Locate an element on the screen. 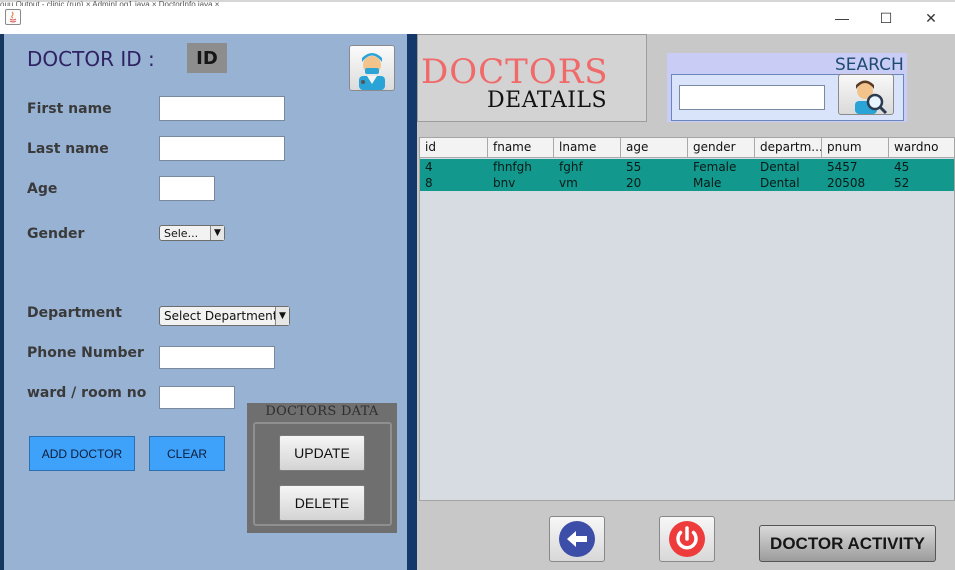 This screenshot has width=955, height=570. table-cell: fhnfgh is located at coordinates (512, 167).